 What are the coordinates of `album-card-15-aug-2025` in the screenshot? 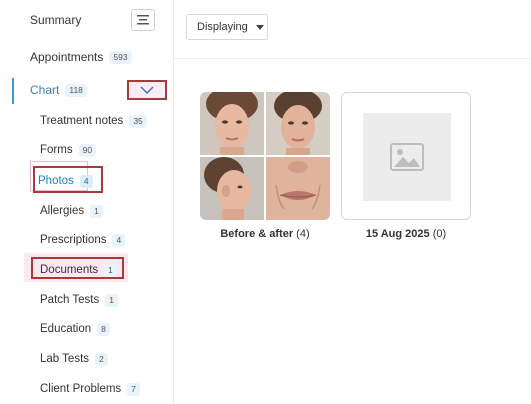 It's located at (406, 156).